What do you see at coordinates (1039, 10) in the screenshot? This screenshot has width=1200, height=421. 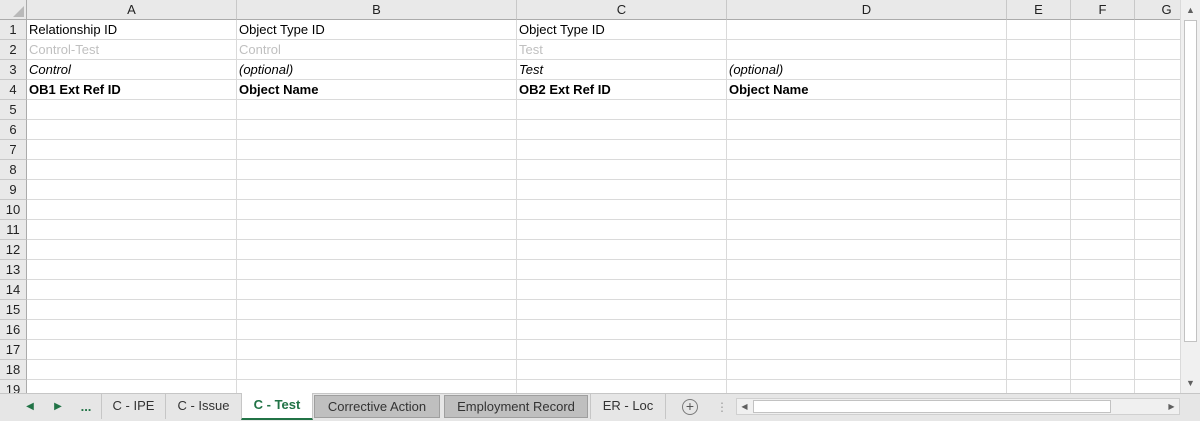 I see `column-header-e: E` at bounding box center [1039, 10].